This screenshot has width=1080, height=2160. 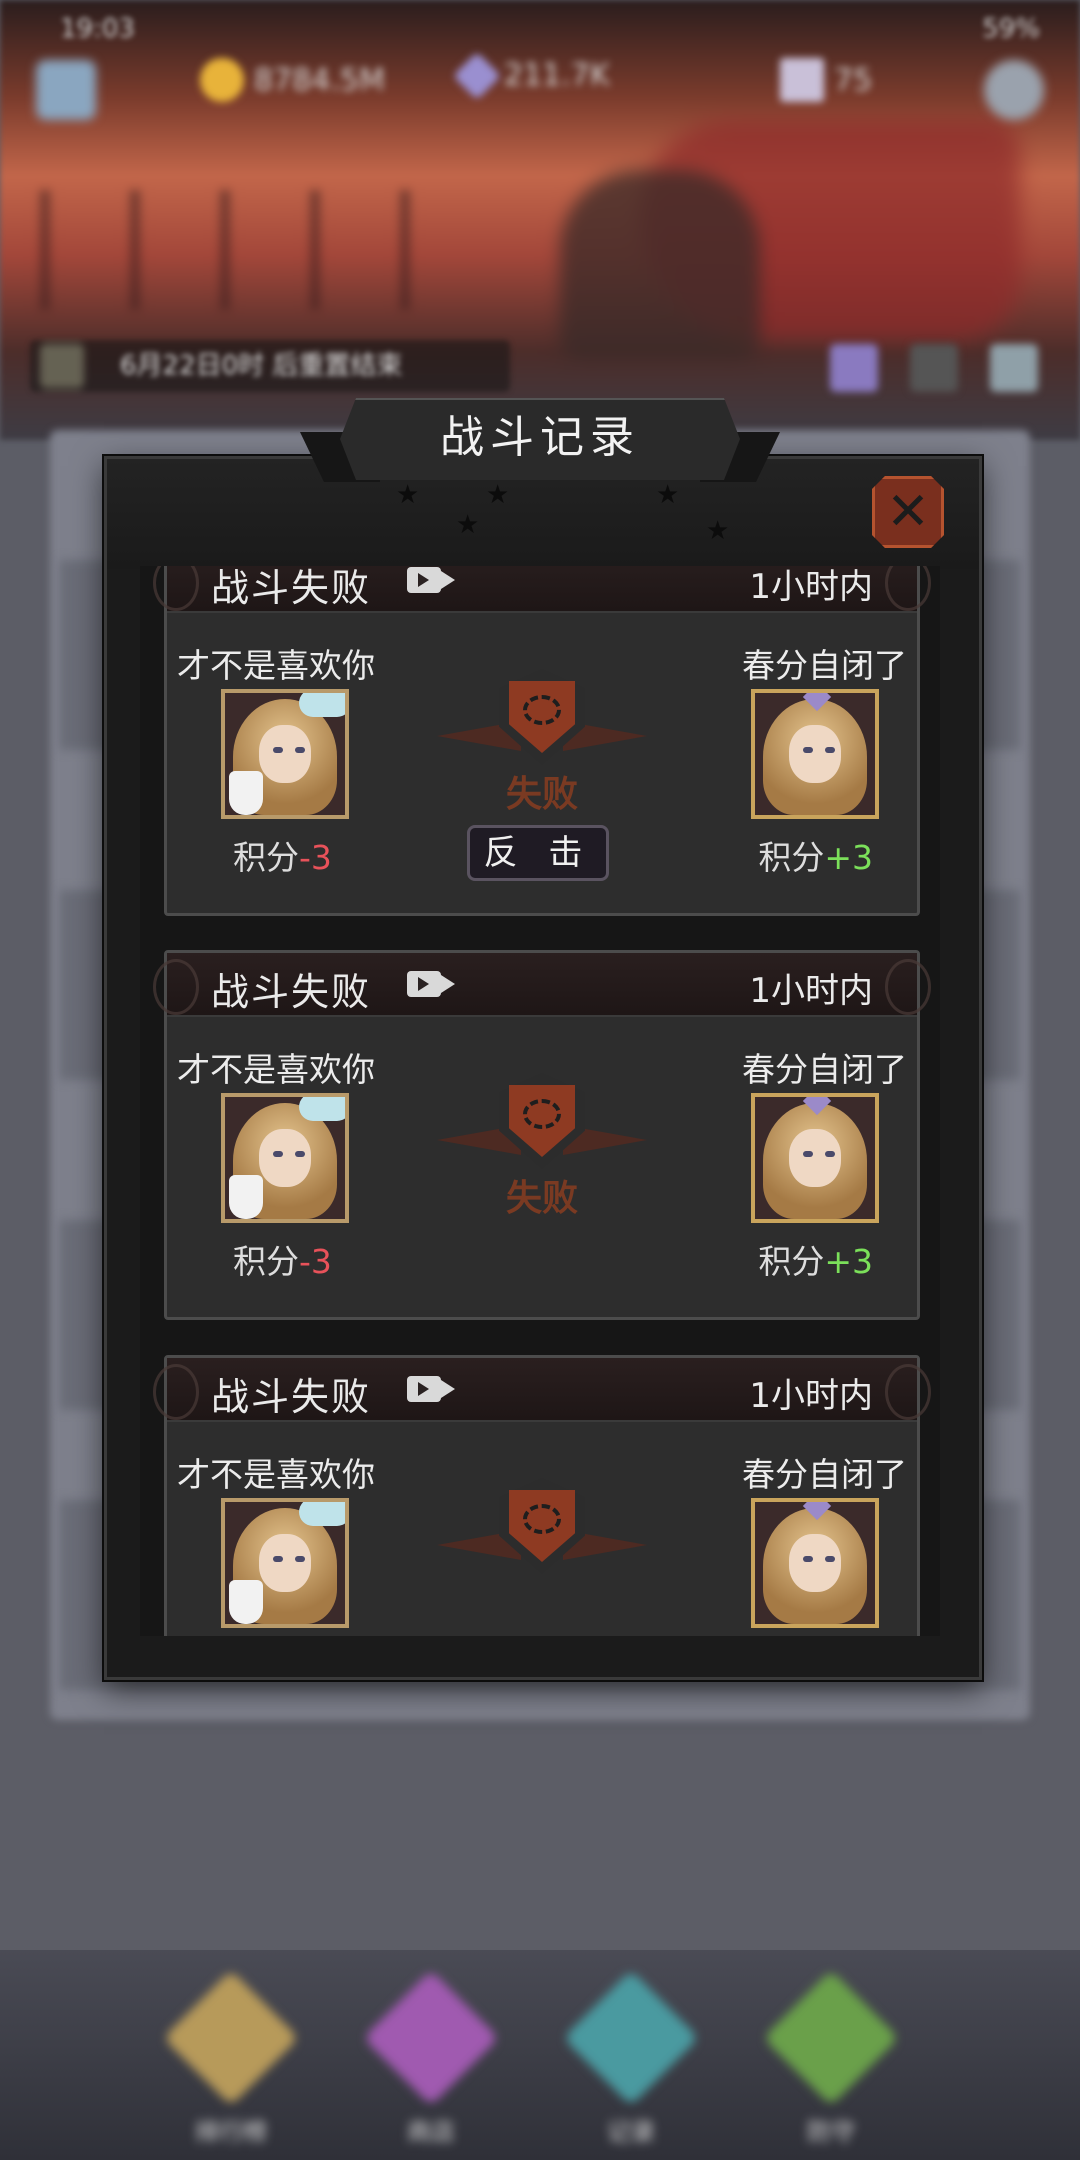 What do you see at coordinates (431, 2038) in the screenshot?
I see `shop-icon` at bounding box center [431, 2038].